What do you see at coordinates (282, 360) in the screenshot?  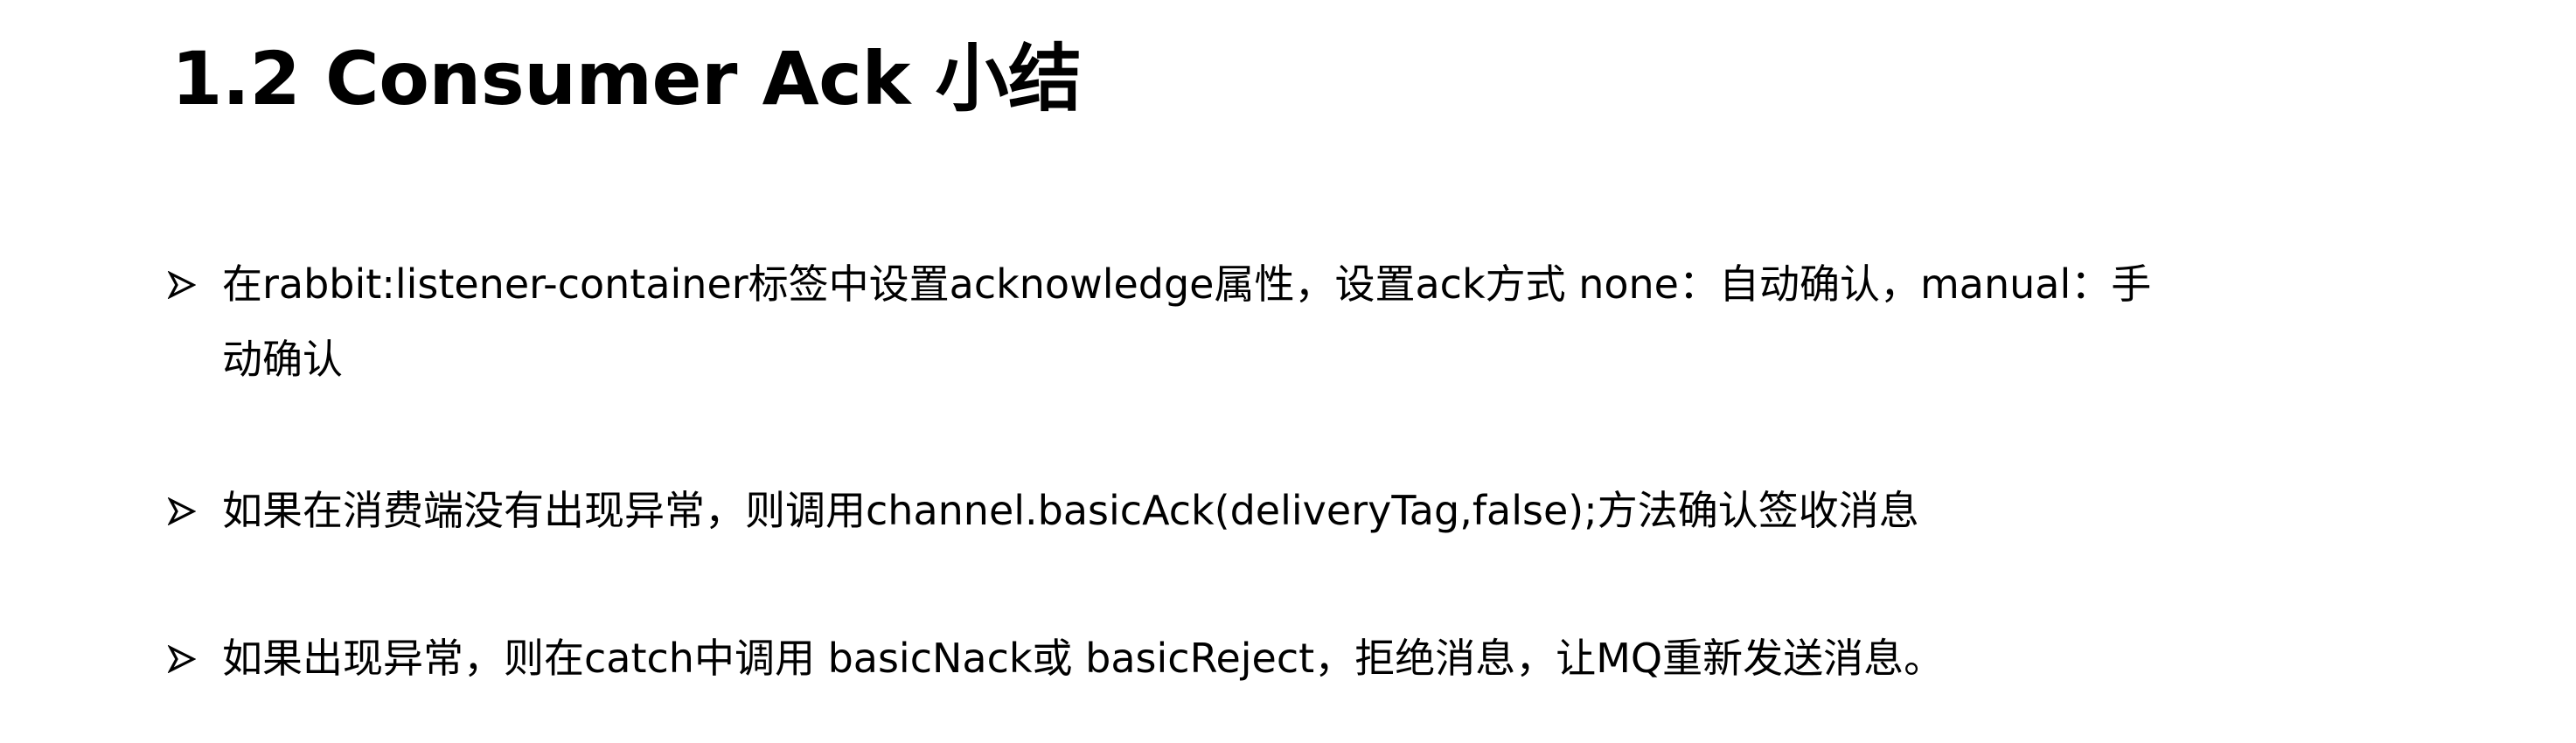 I see `bullet-text-line: 动确认` at bounding box center [282, 360].